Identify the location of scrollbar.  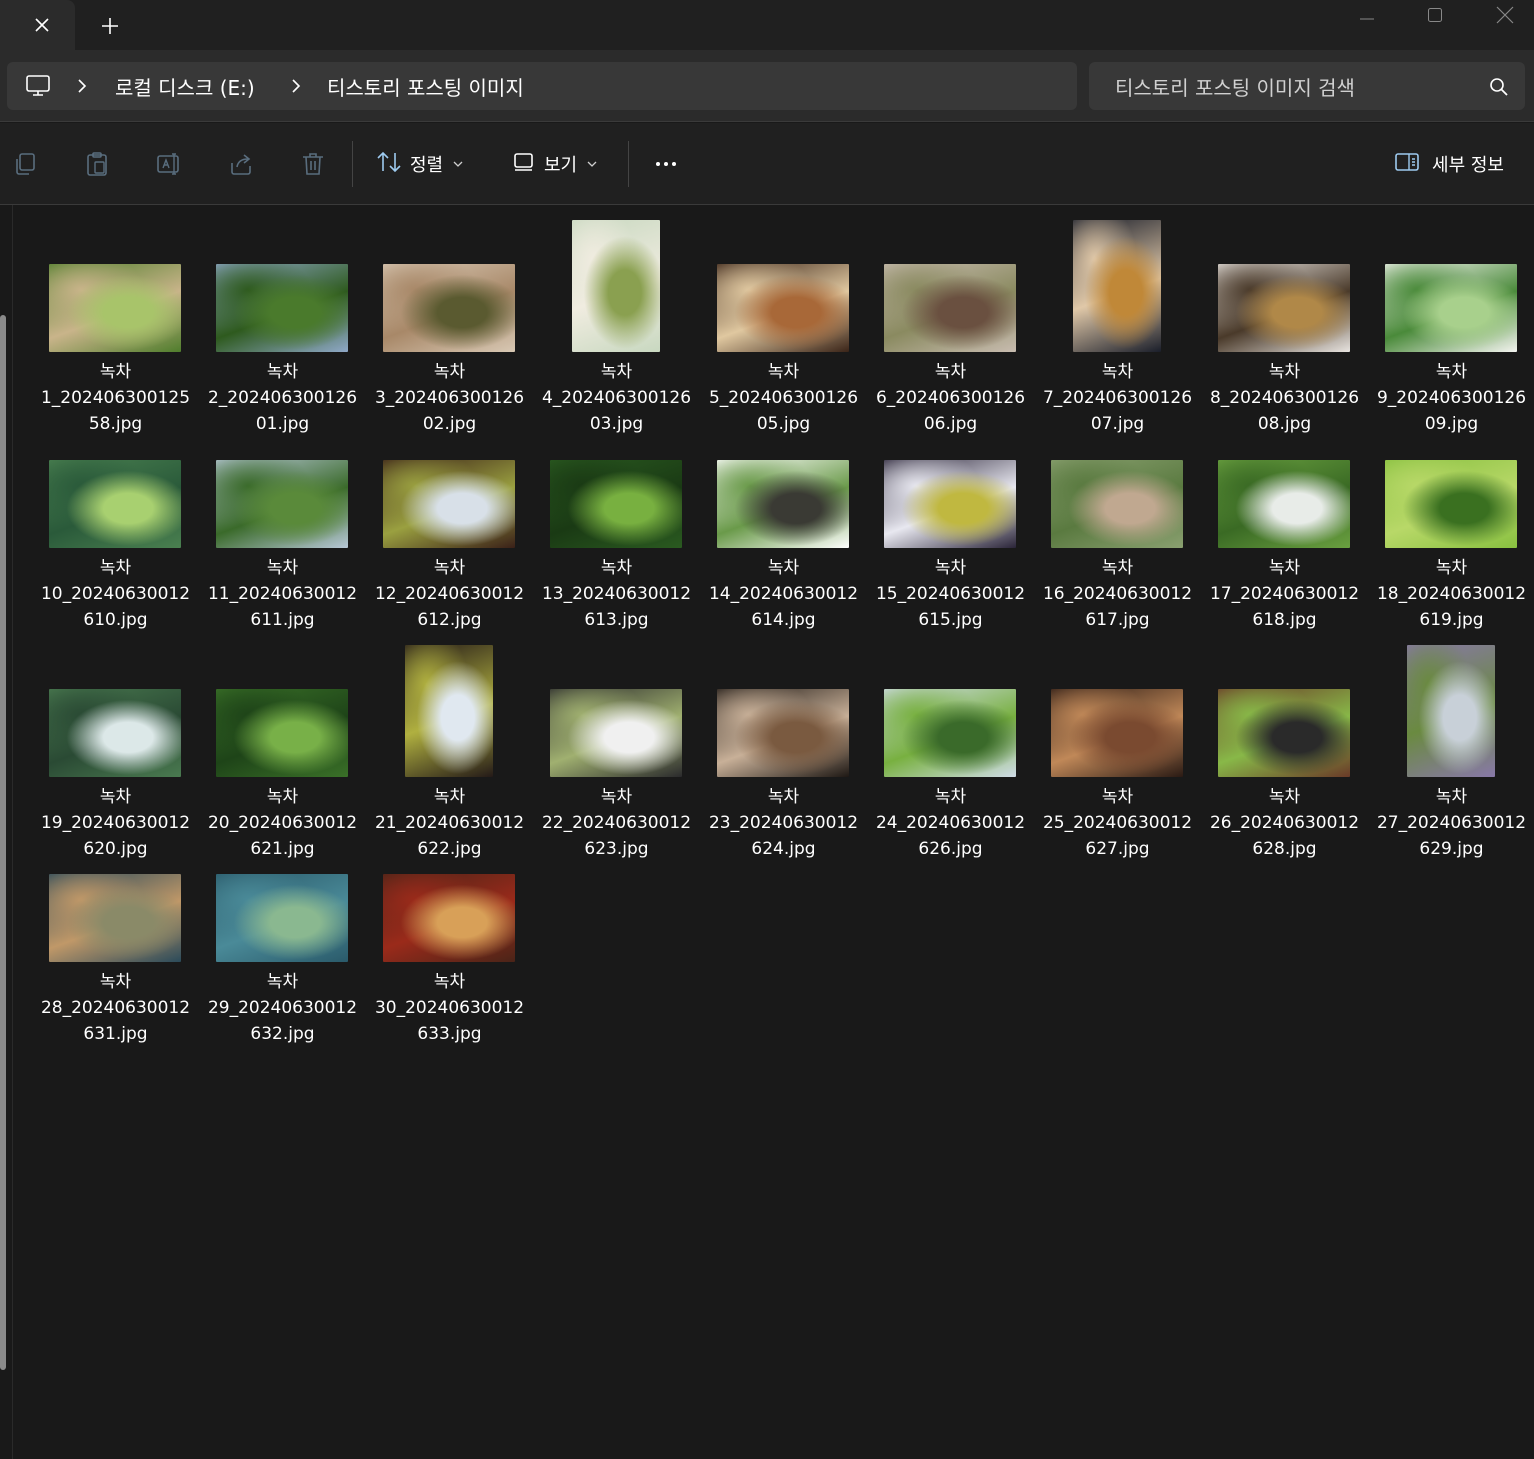
(3, 842).